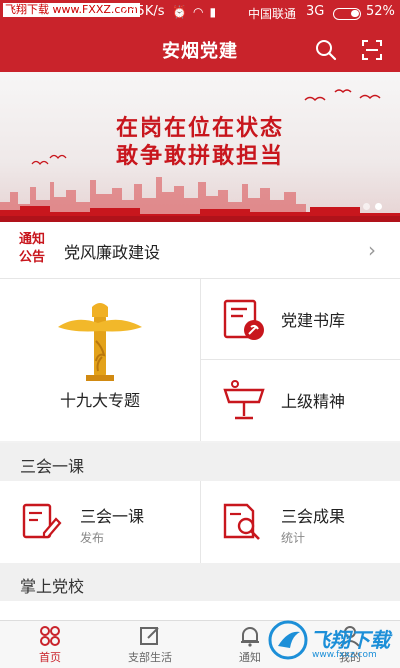 The width and height of the screenshot is (400, 668). I want to click on section-title: 掌上党校, so click(52, 586).